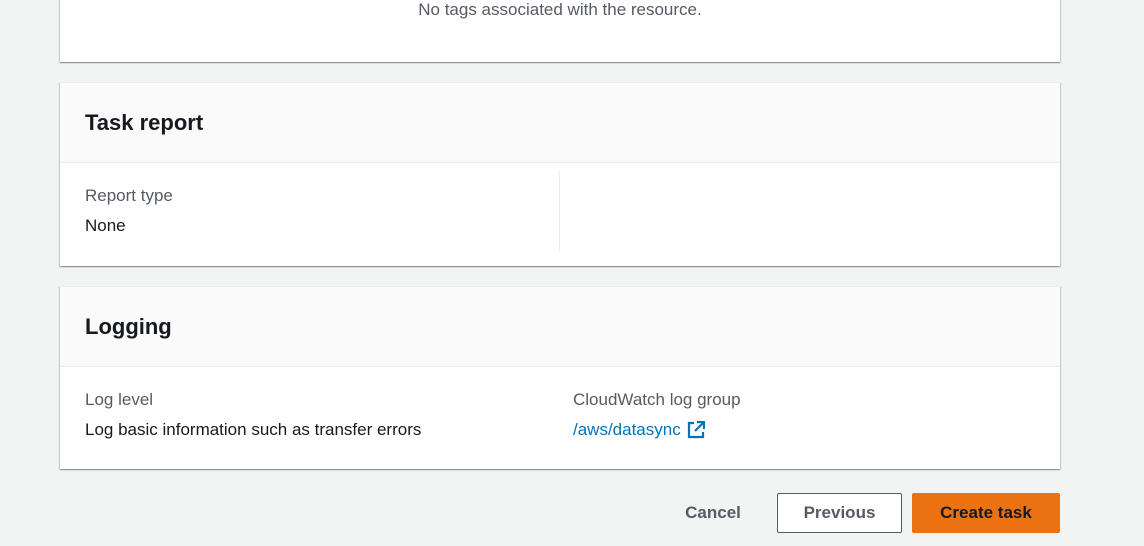  Describe the element at coordinates (559, 211) in the screenshot. I see `column-divider` at that location.